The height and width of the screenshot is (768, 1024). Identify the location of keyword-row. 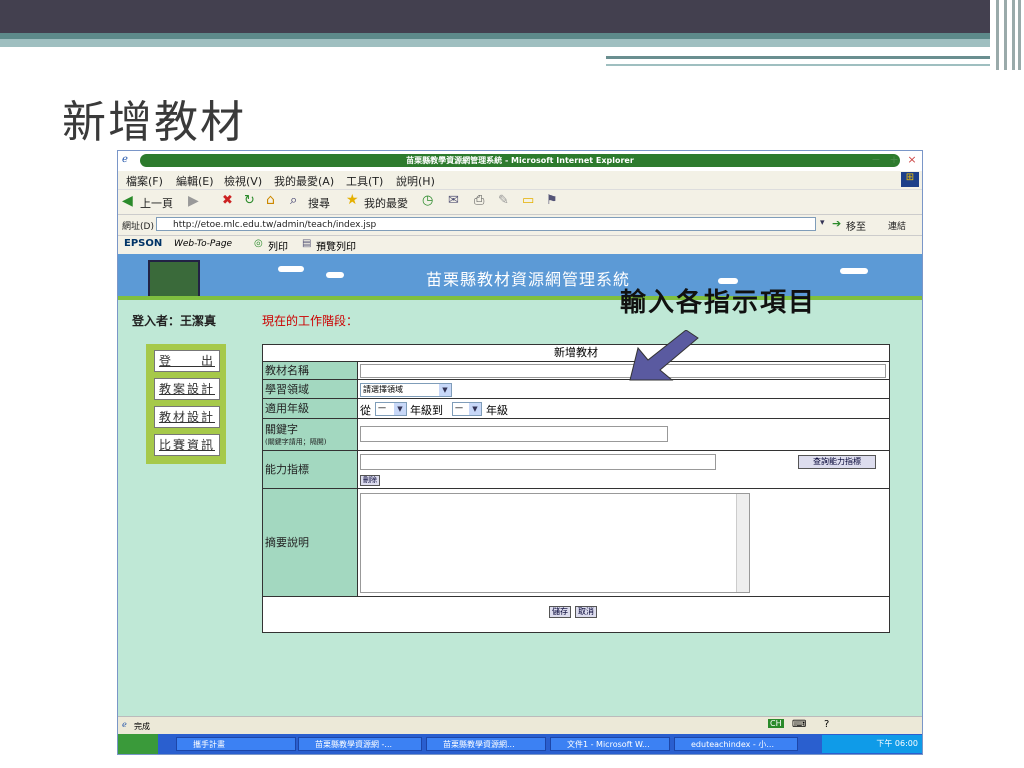
(623, 435).